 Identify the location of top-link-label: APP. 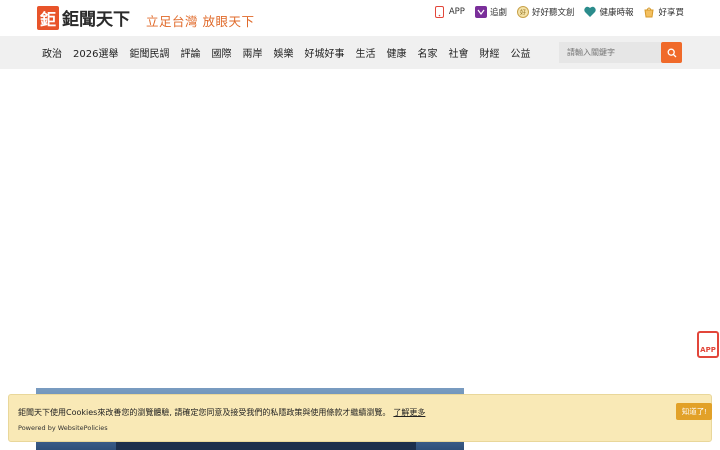
(456, 12).